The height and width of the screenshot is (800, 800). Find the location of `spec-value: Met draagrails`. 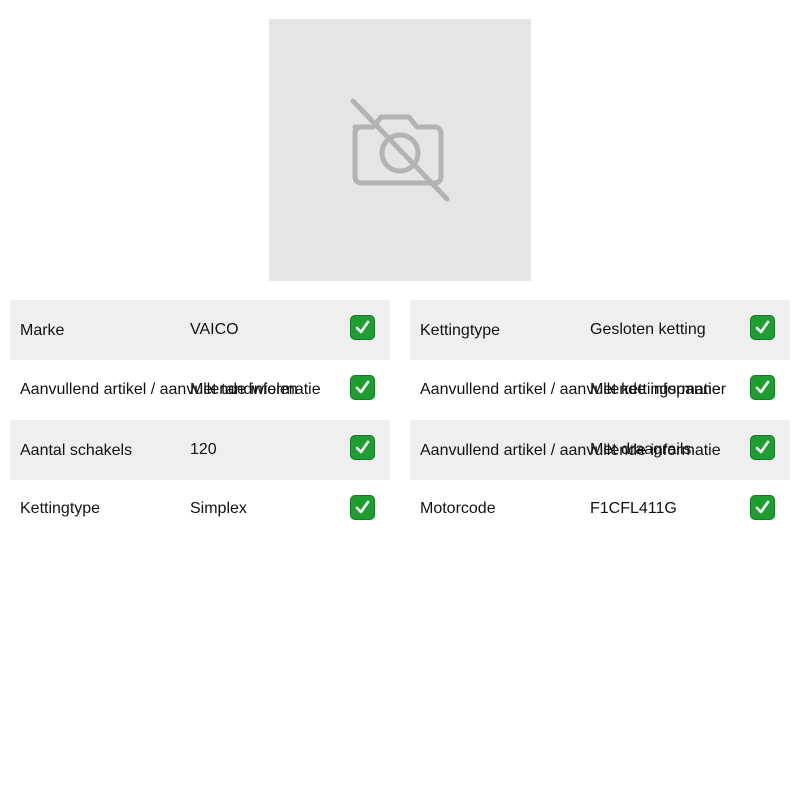

spec-value: Met draagrails is located at coordinates (641, 449).